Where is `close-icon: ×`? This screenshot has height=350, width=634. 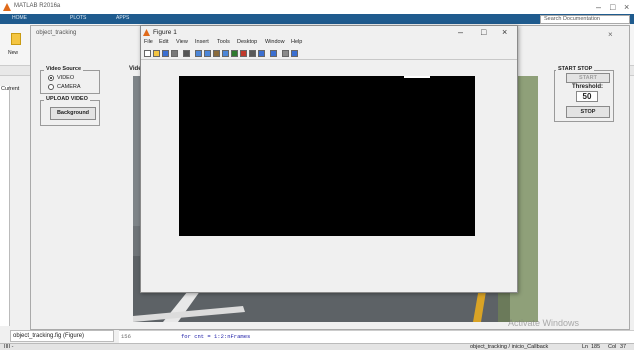
close-icon: × is located at coordinates (626, 7).